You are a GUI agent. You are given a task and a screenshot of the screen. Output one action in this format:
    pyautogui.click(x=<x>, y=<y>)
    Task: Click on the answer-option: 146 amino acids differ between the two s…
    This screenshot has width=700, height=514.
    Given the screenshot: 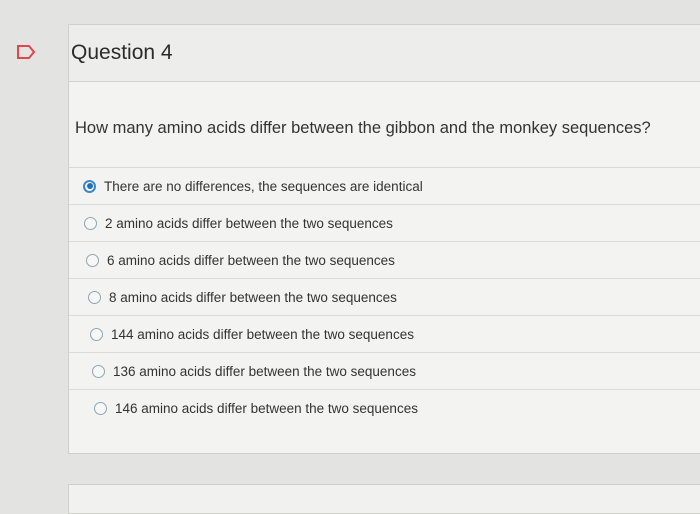 What is the action you would take?
    pyautogui.click(x=384, y=408)
    